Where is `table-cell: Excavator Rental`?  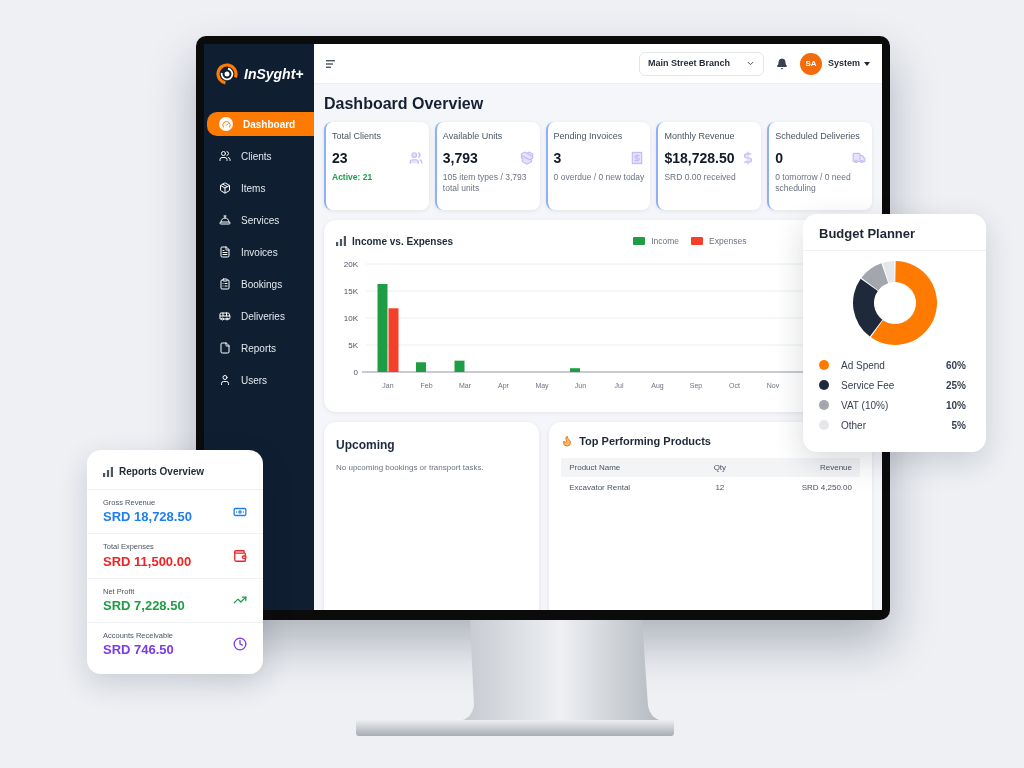 table-cell: Excavator Rental is located at coordinates (628, 487).